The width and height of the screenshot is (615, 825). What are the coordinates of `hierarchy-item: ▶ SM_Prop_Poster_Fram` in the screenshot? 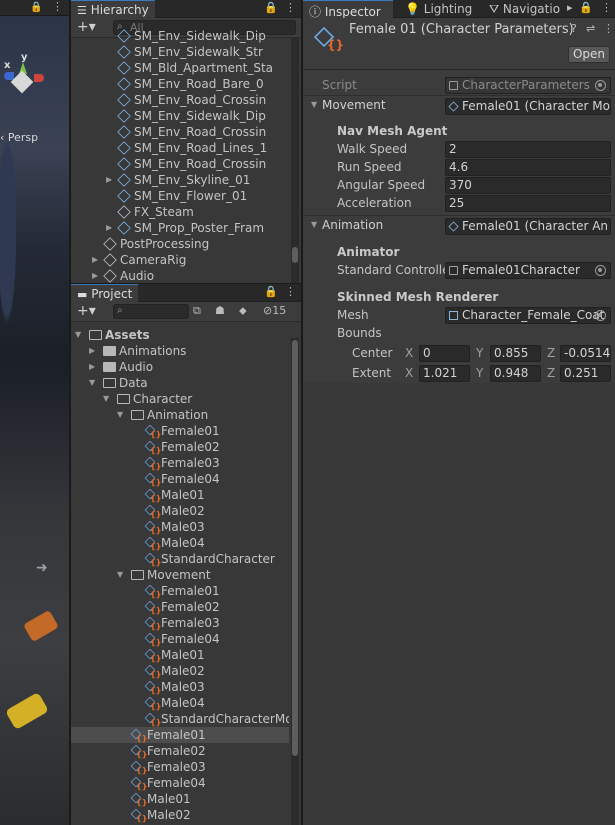 It's located at (180, 228).